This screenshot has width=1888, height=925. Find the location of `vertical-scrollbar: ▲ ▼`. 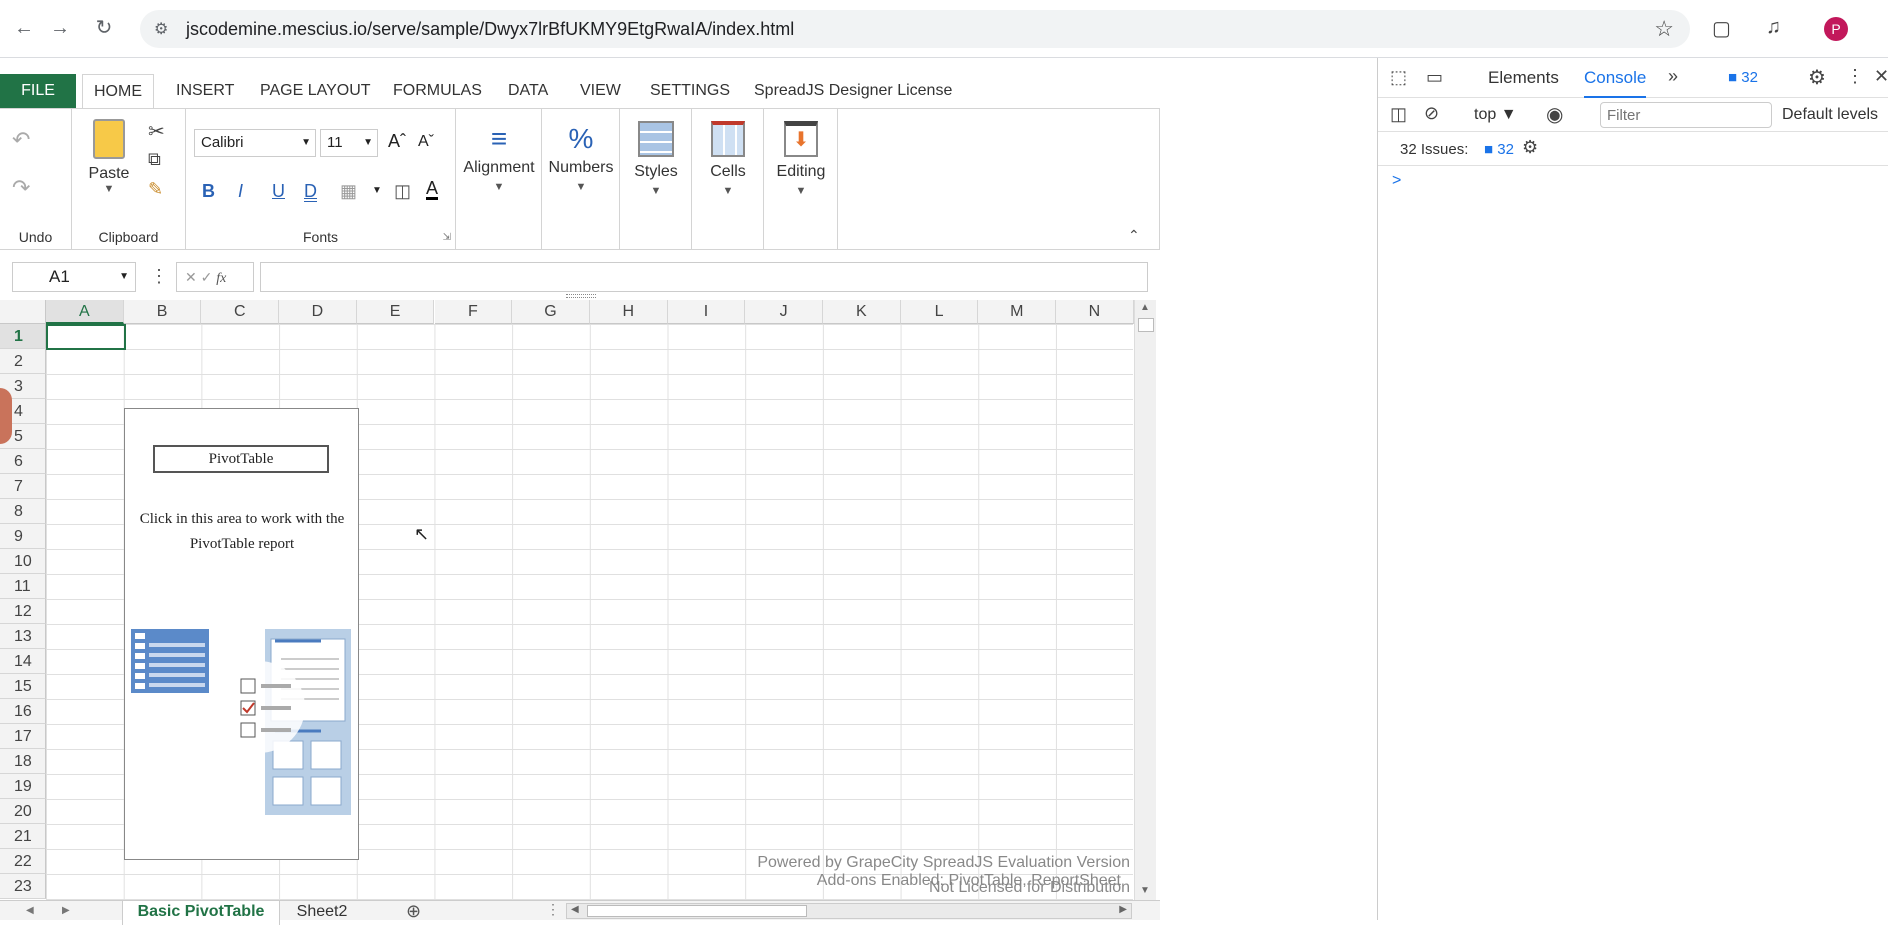

vertical-scrollbar: ▲ ▼ is located at coordinates (1145, 600).